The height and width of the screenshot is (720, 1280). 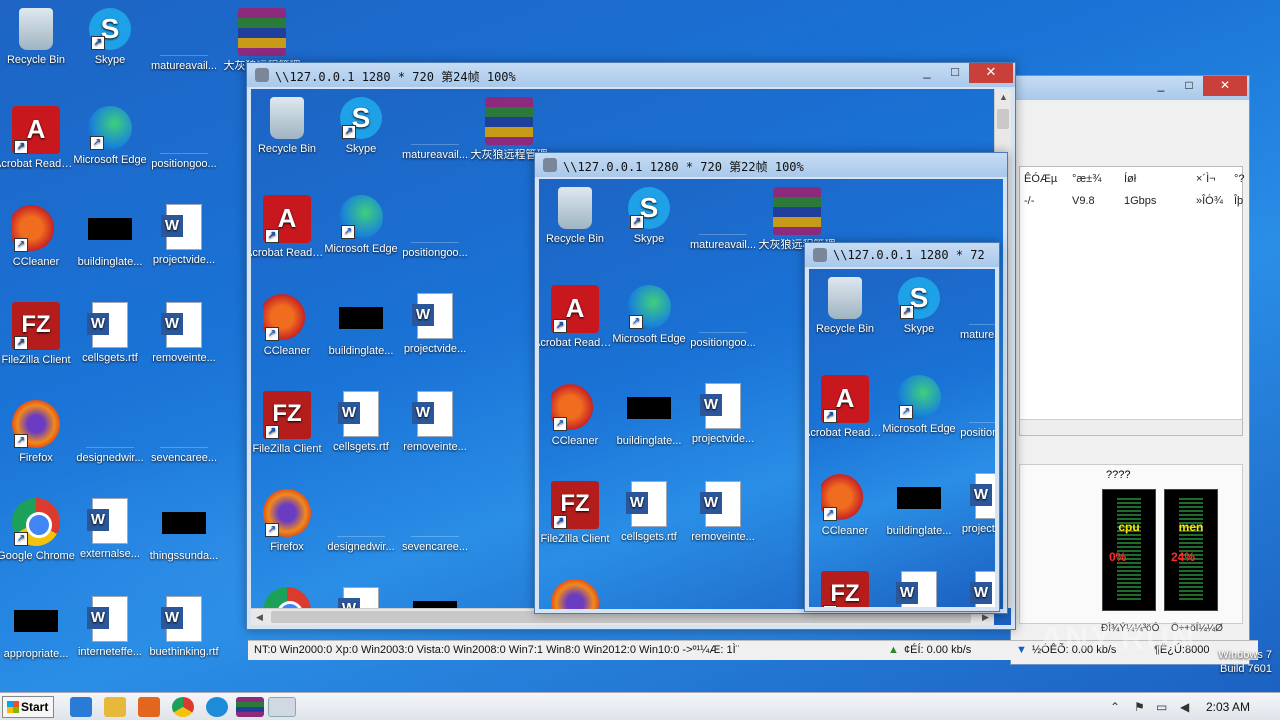 I want to click on desktop-icon: buethinking.rtf, so click(x=184, y=627).